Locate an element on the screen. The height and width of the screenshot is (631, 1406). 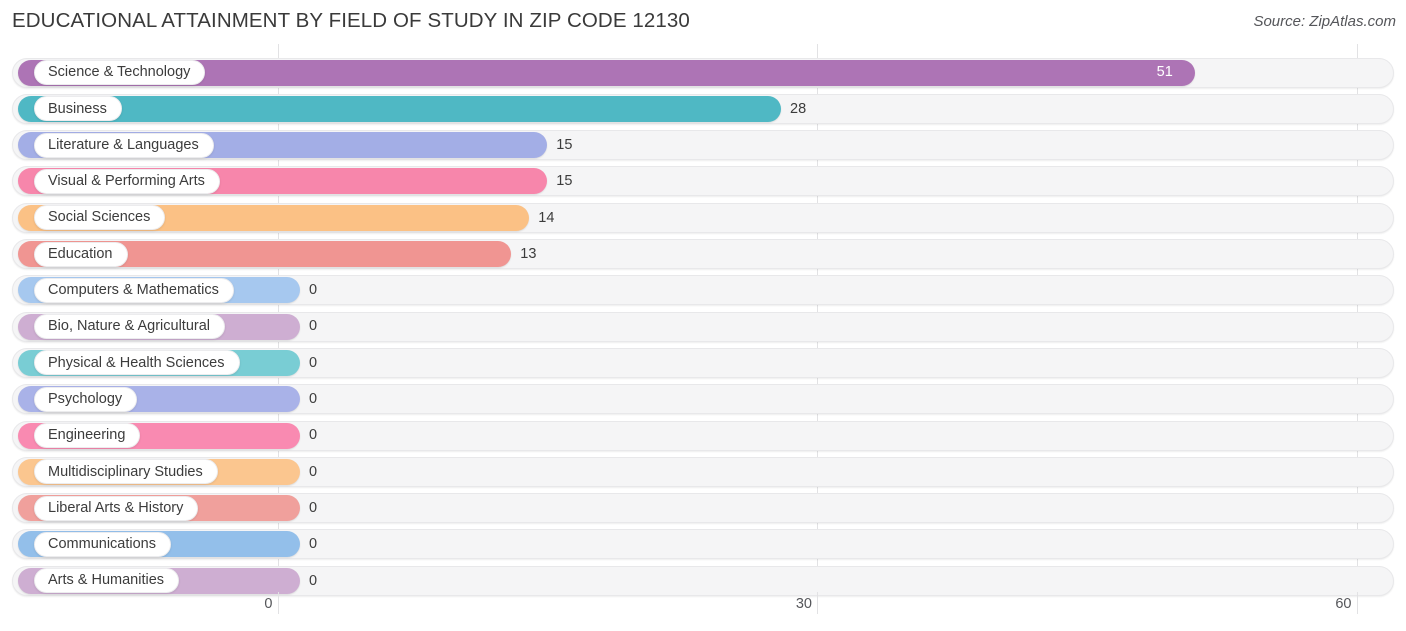
bar-value-label: 51 is located at coordinates (1164, 72).